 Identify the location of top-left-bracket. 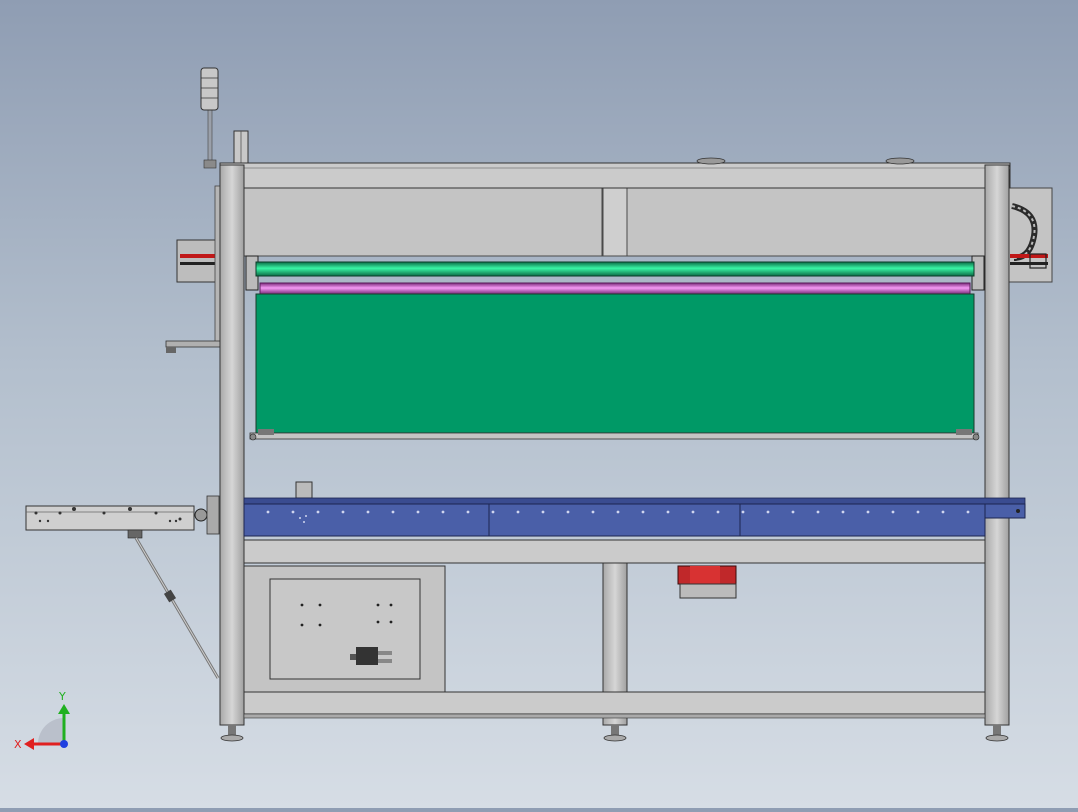
(241, 147).